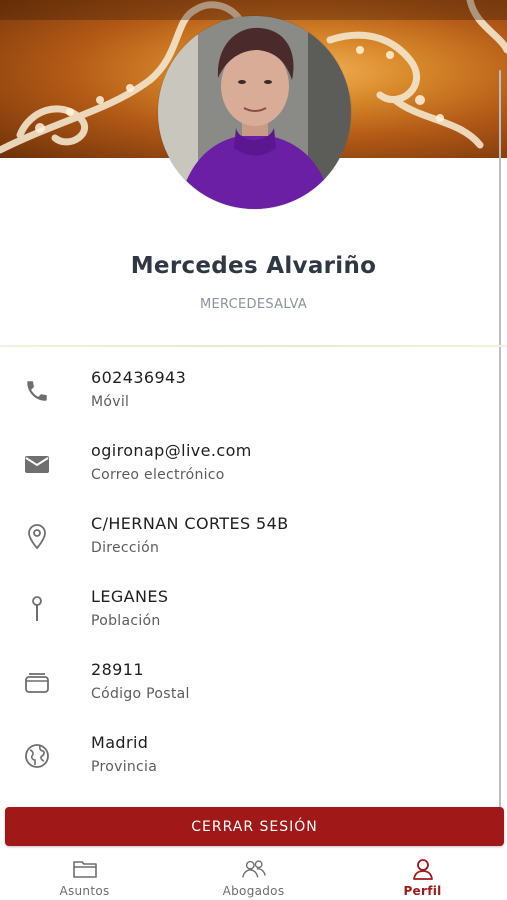 The height and width of the screenshot is (900, 507). Describe the element at coordinates (124, 767) in the screenshot. I see `province-label: Provincia` at that location.